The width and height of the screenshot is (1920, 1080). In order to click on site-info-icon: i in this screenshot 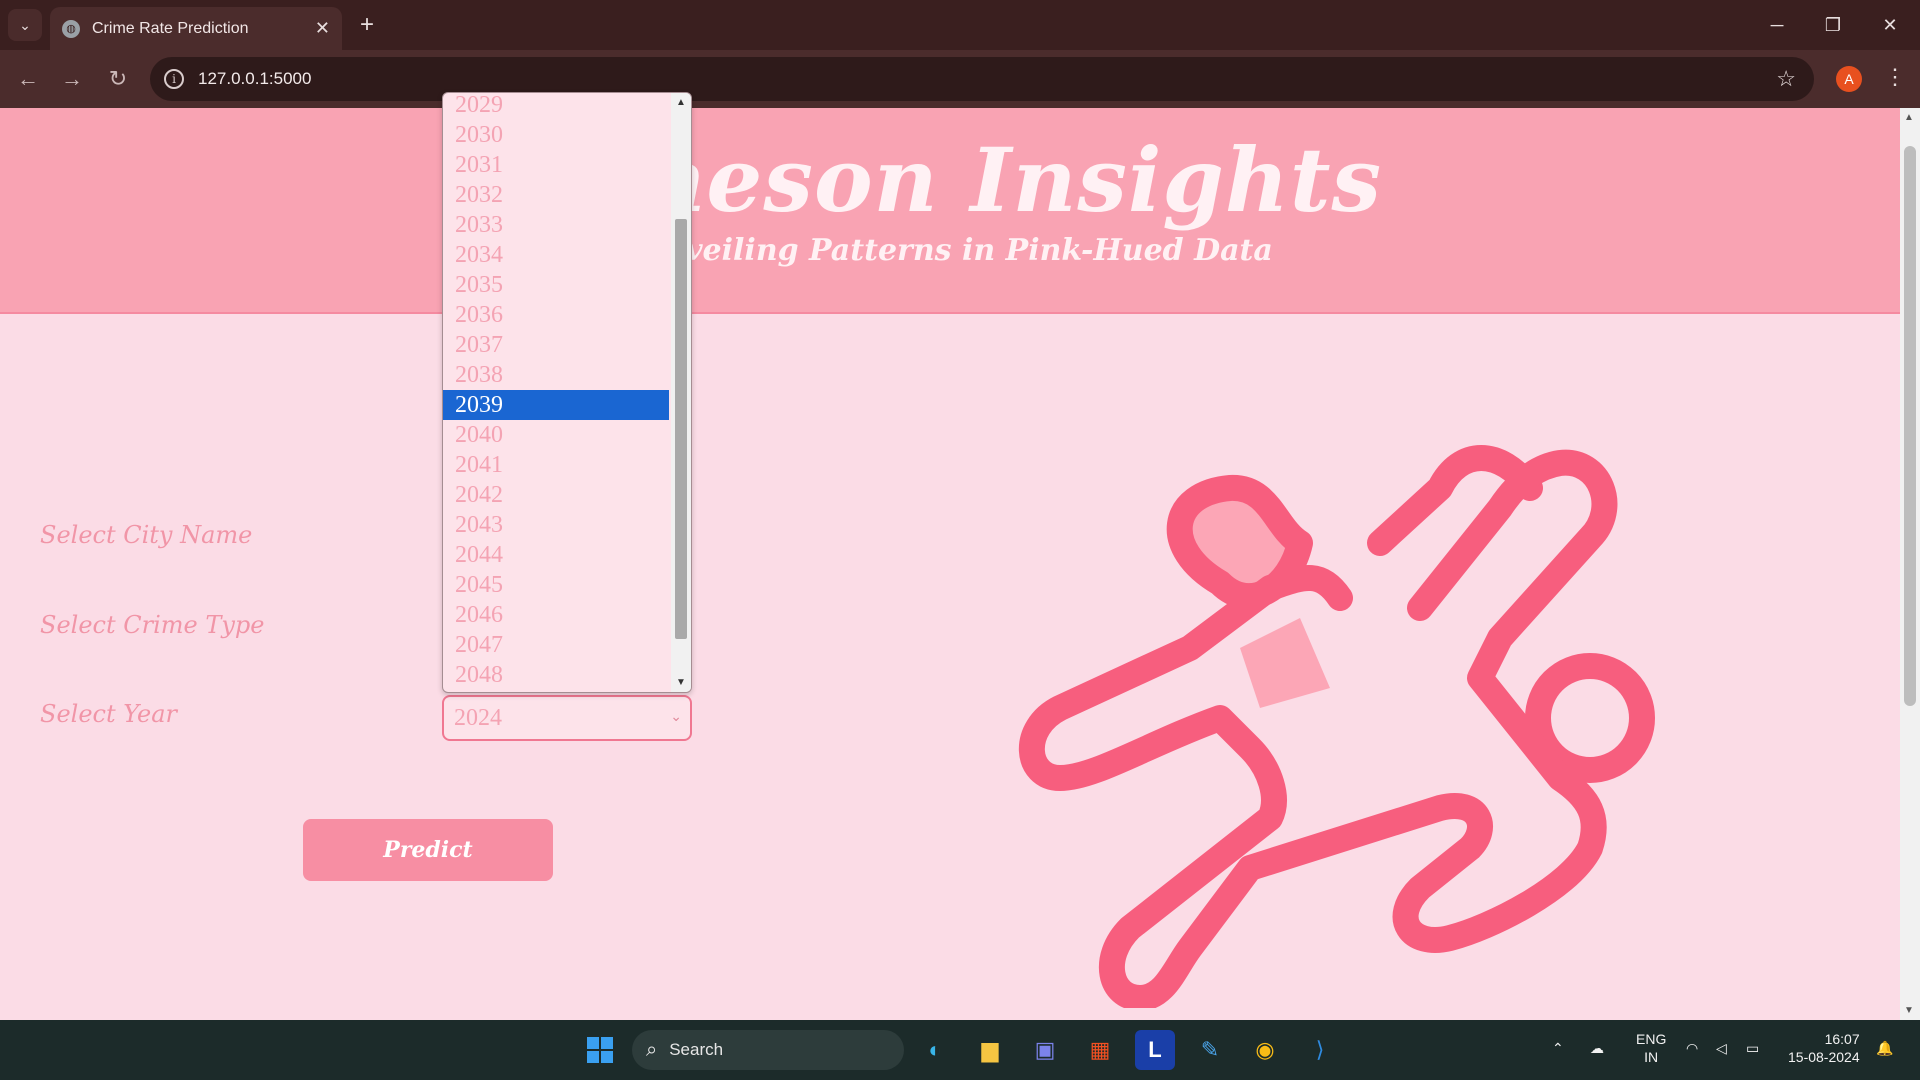, I will do `click(174, 79)`.